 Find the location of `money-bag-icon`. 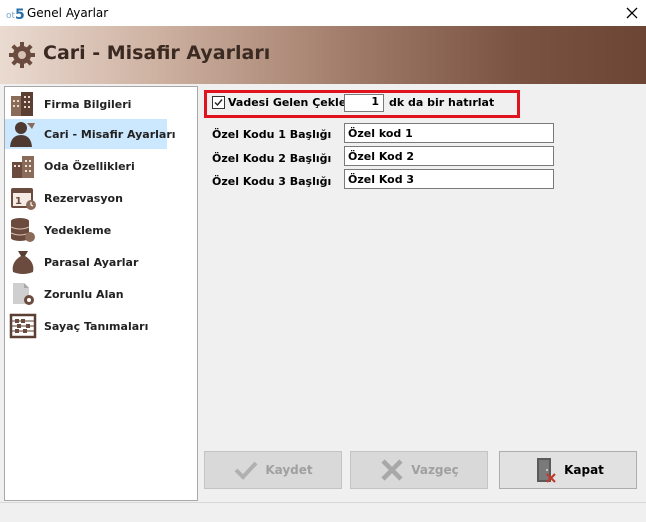

money-bag-icon is located at coordinates (23, 262).